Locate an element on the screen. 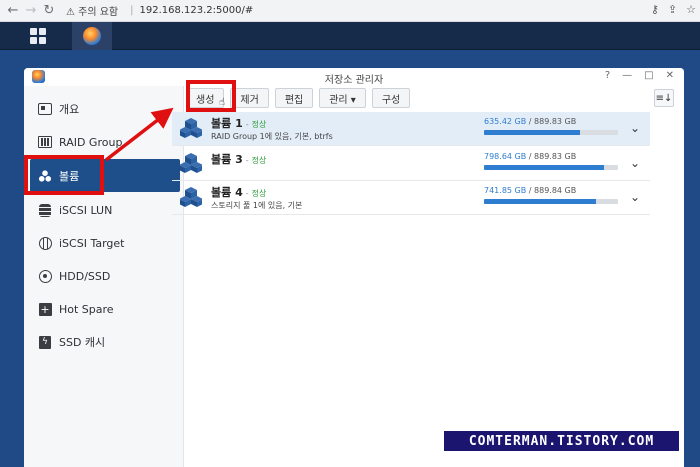 This screenshot has width=700, height=467. key-icon: ⚷ is located at coordinates (655, 9).